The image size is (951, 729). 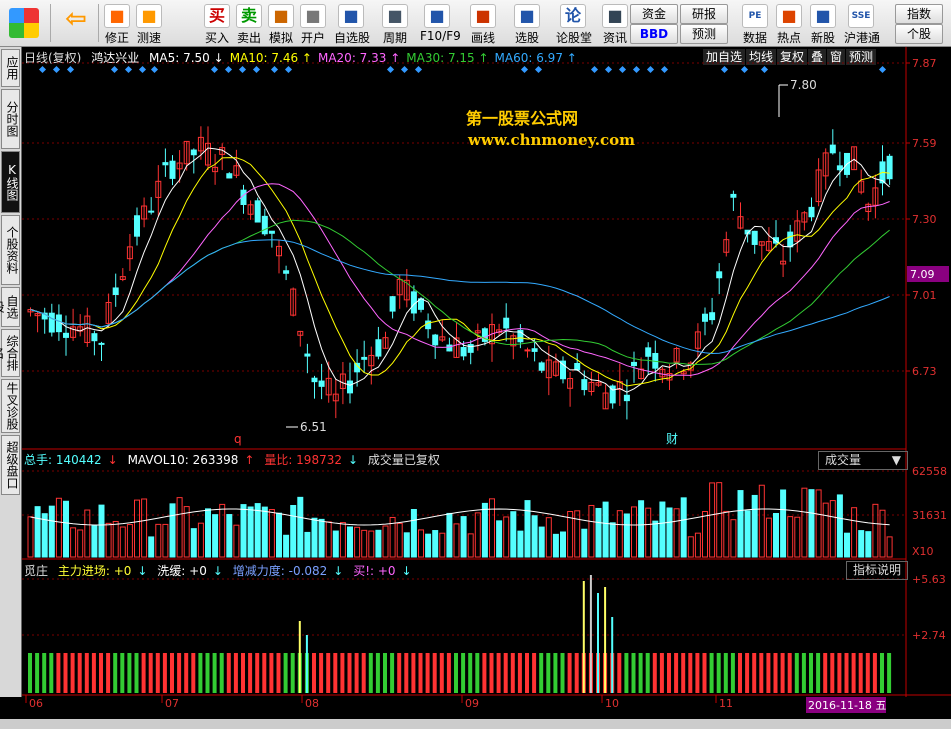 What do you see at coordinates (522, 118) in the screenshot?
I see `watermark-title: 第一股票公式网` at bounding box center [522, 118].